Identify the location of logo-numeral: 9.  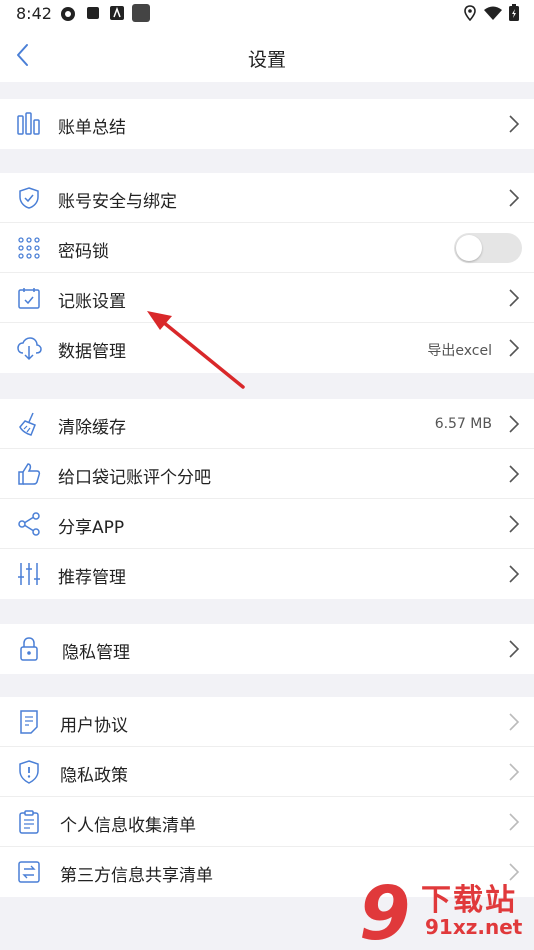
(385, 912).